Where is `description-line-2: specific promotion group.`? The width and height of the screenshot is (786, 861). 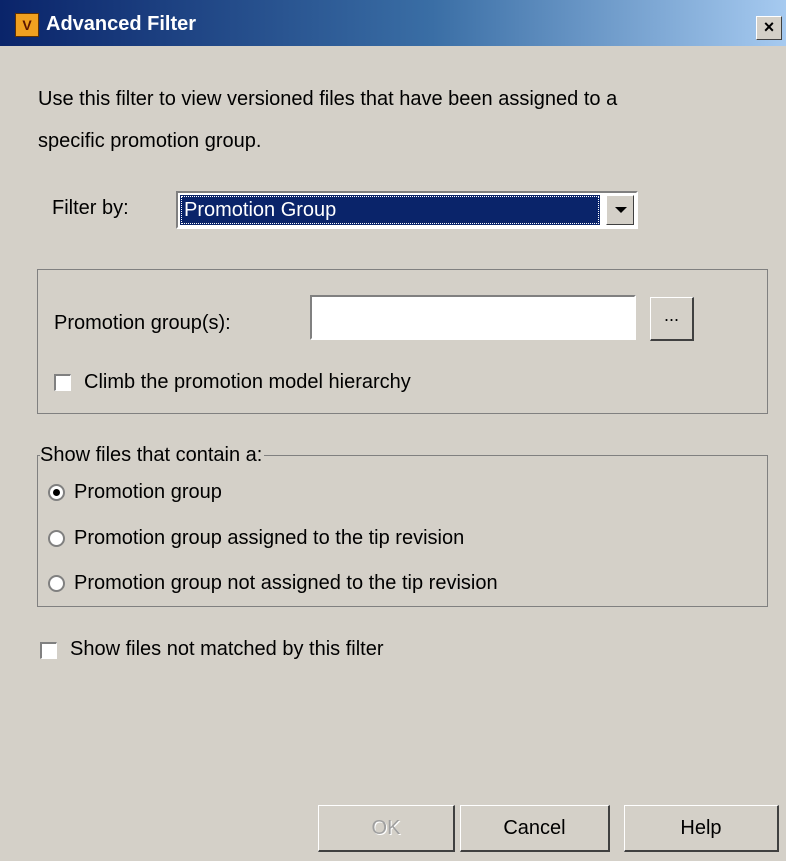
description-line-2: specific promotion group. is located at coordinates (150, 141).